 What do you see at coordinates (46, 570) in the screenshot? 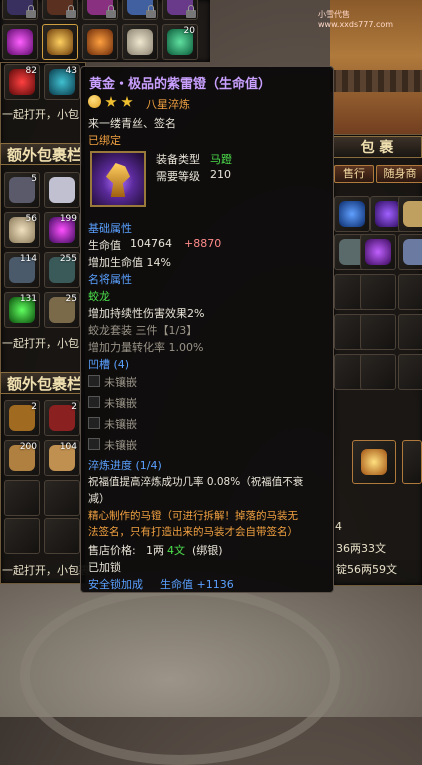
I see `bag-hint: 一起打开，小包裹` at bounding box center [46, 570].